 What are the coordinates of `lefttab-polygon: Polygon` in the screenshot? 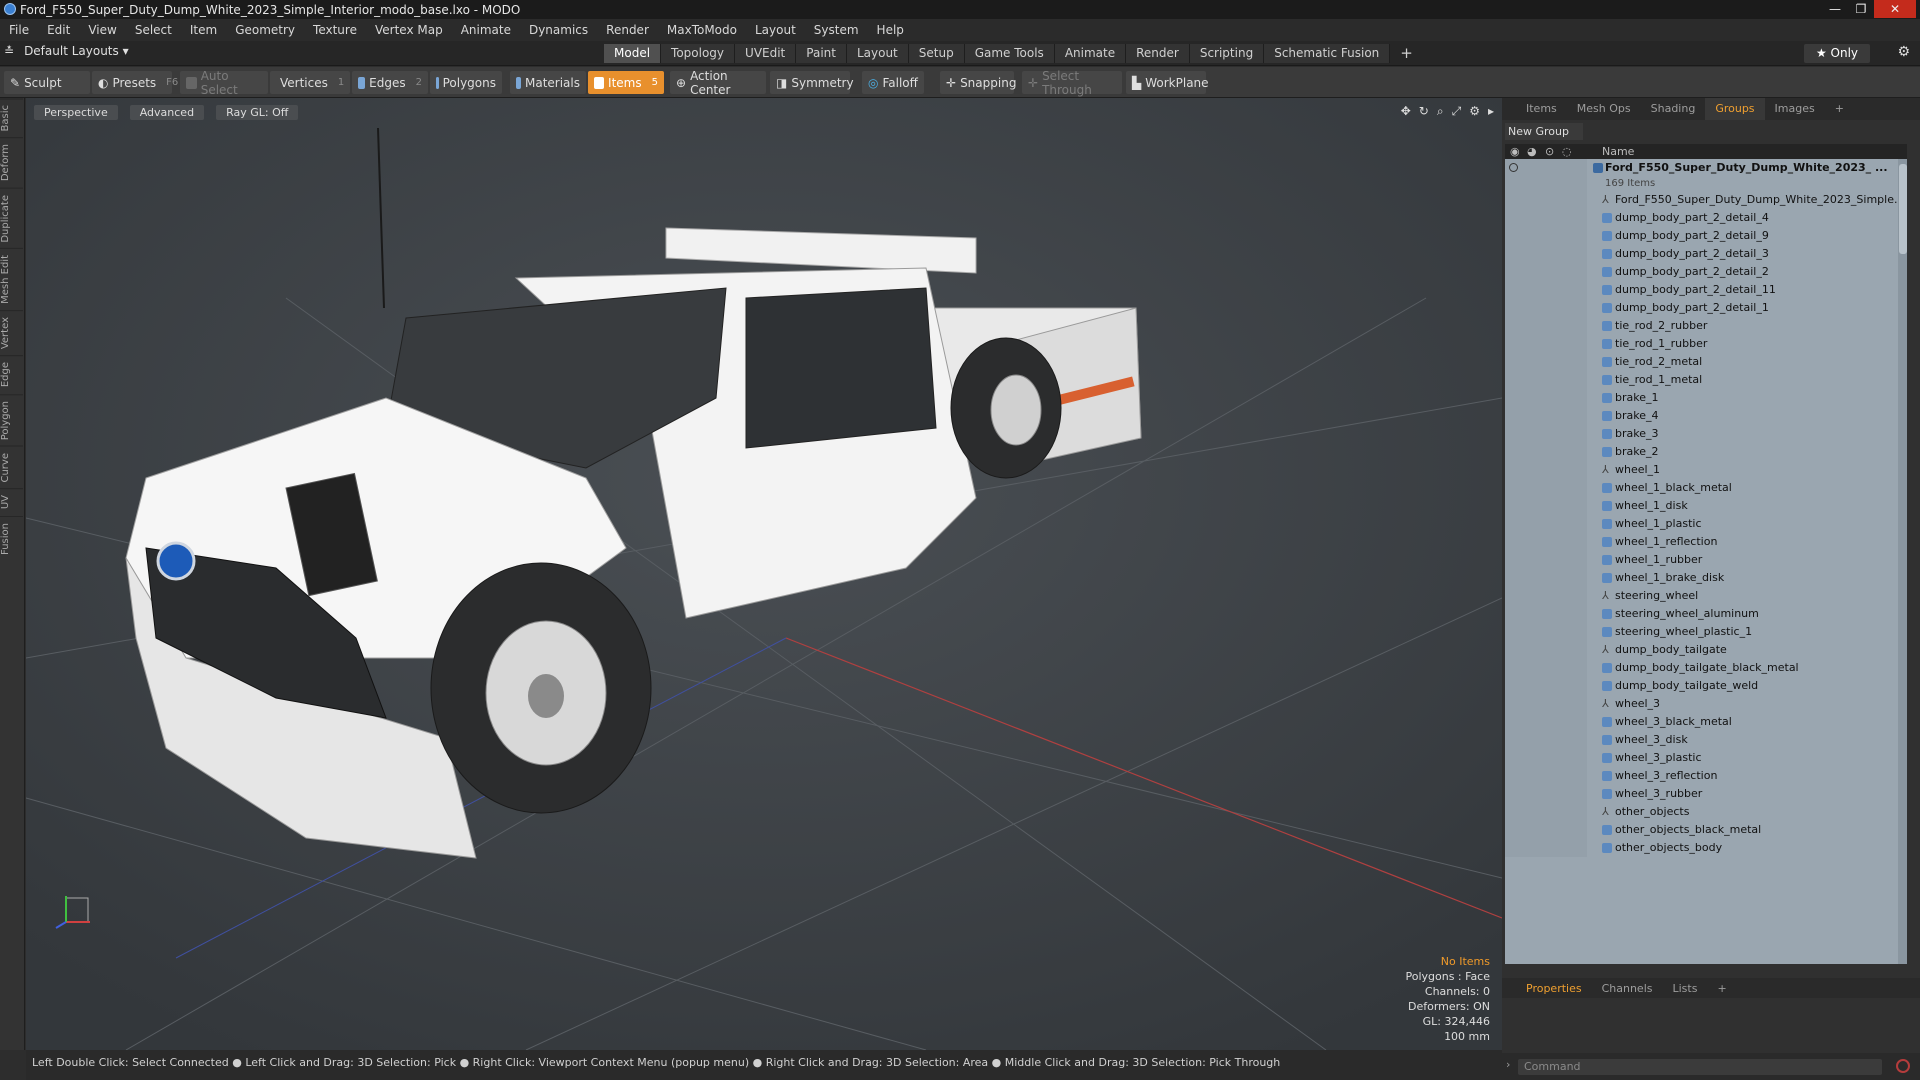 It's located at (11, 419).